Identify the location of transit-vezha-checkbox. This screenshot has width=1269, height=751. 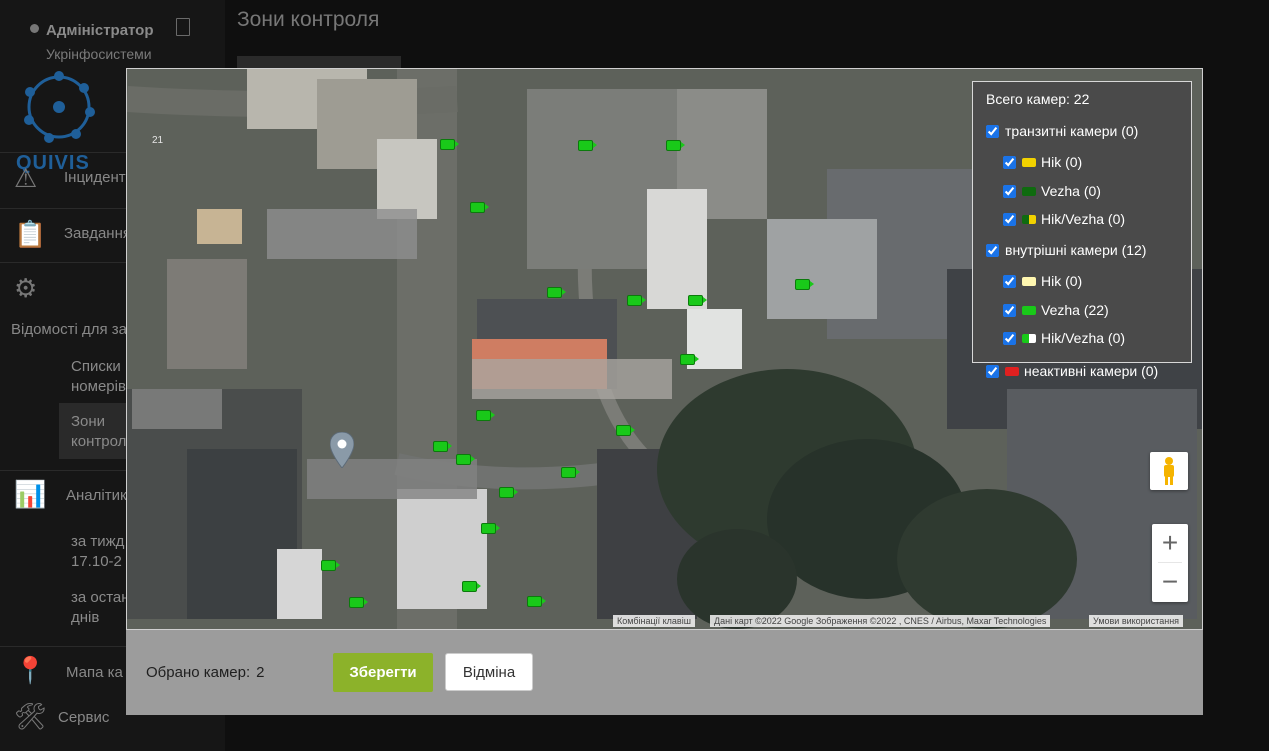
(1009, 191).